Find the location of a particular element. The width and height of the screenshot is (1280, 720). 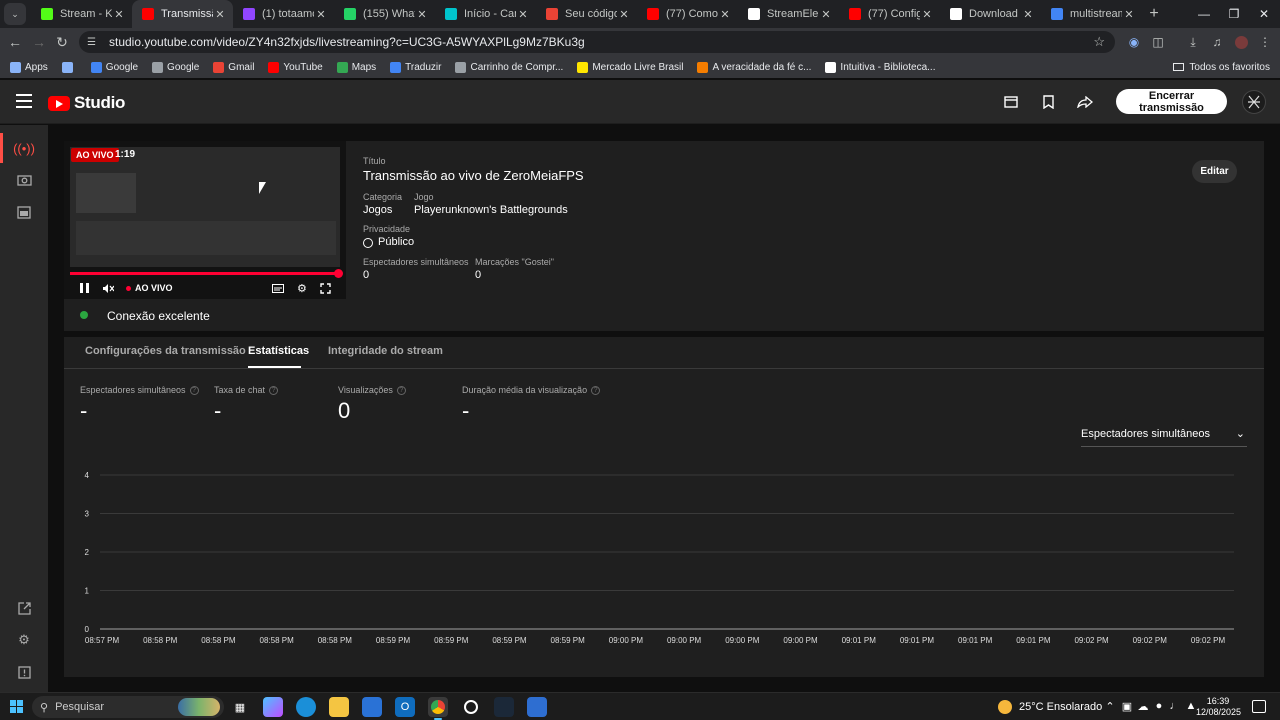

player-live-label: AO VIVO is located at coordinates (149, 288).